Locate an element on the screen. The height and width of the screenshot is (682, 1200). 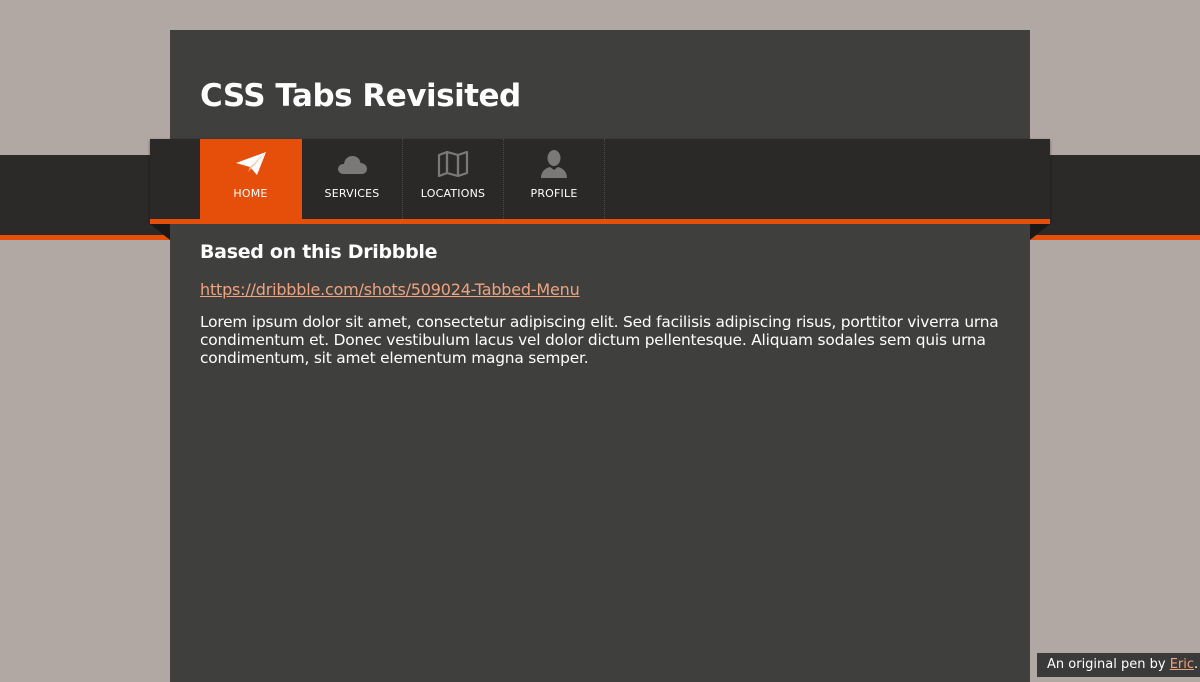
content-heading: Based on this Dribbble is located at coordinates (319, 252).